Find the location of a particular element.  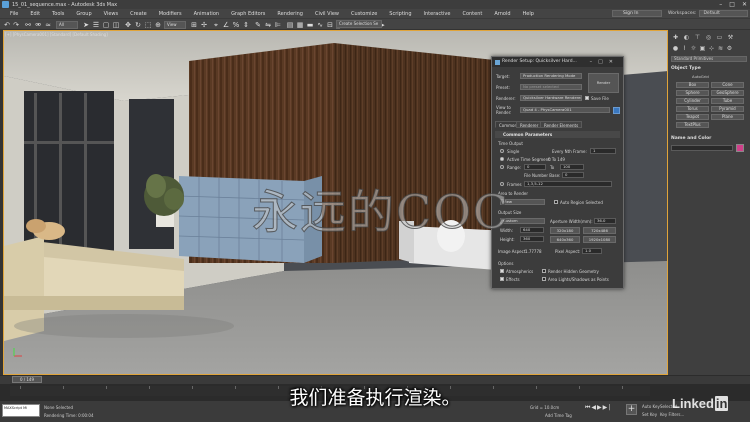

shapes-icon: ⌇ is located at coordinates (684, 48).